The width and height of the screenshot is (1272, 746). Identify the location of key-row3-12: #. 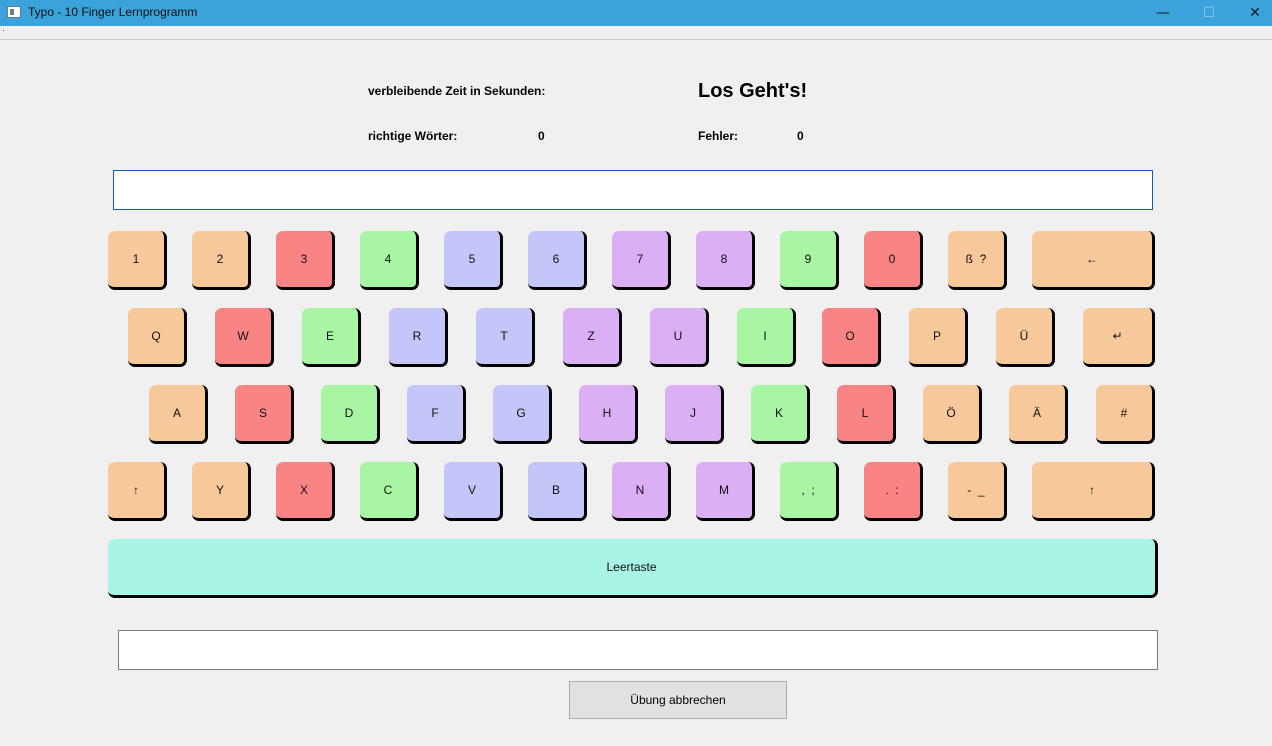
(1125, 414).